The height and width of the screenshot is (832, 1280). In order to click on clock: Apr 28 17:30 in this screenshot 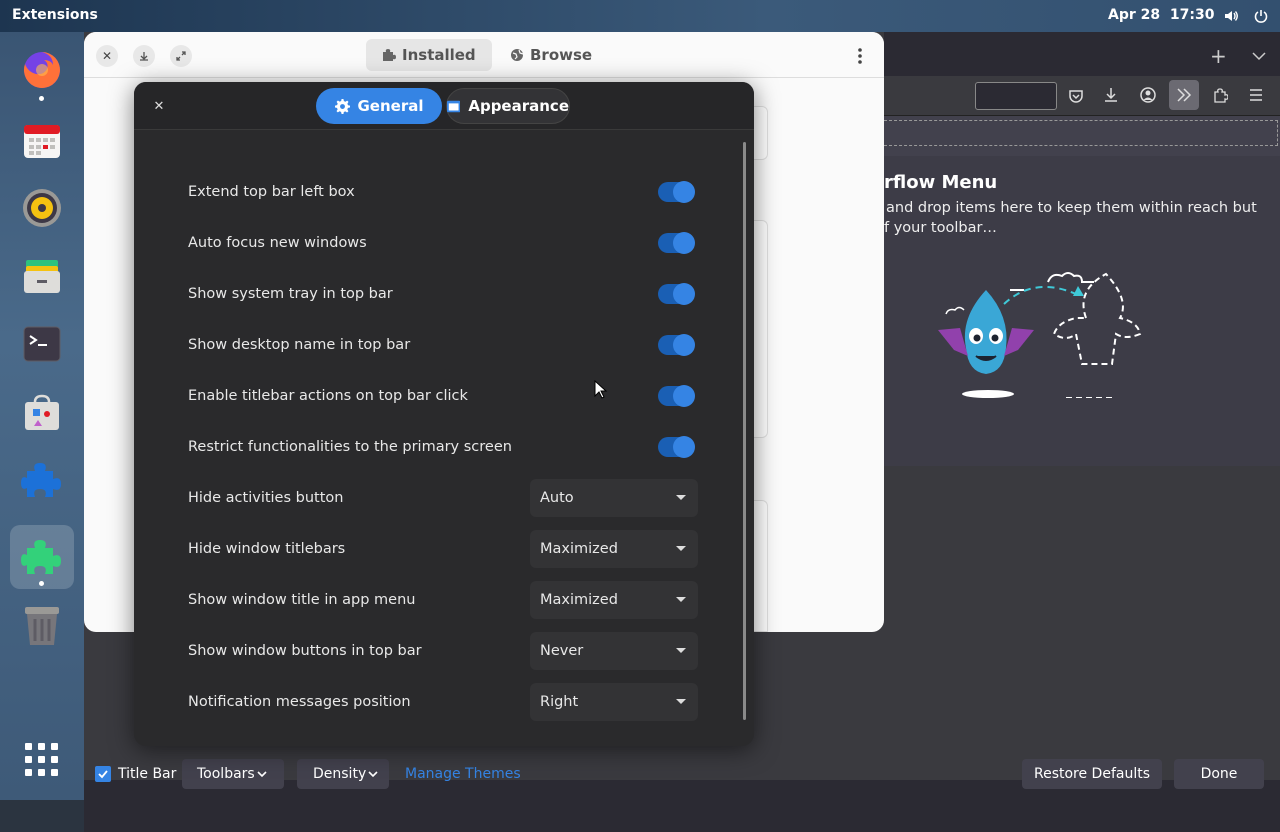, I will do `click(1161, 15)`.